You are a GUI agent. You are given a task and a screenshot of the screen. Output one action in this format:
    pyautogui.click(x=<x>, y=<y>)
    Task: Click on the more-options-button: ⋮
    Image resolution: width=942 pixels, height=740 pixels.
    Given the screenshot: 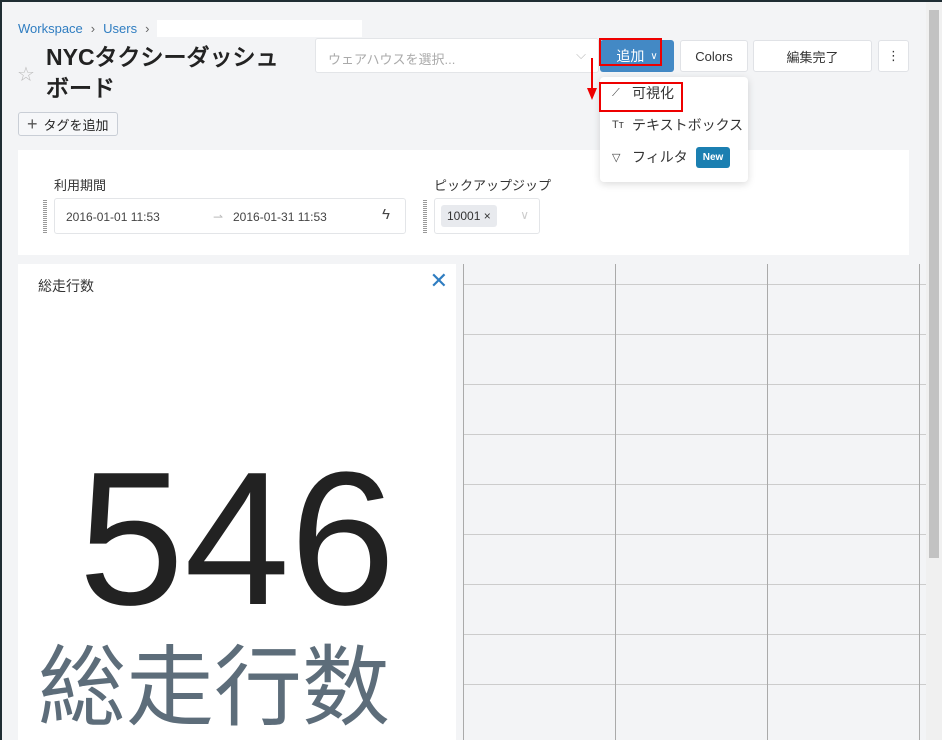 What is the action you would take?
    pyautogui.click(x=893, y=56)
    